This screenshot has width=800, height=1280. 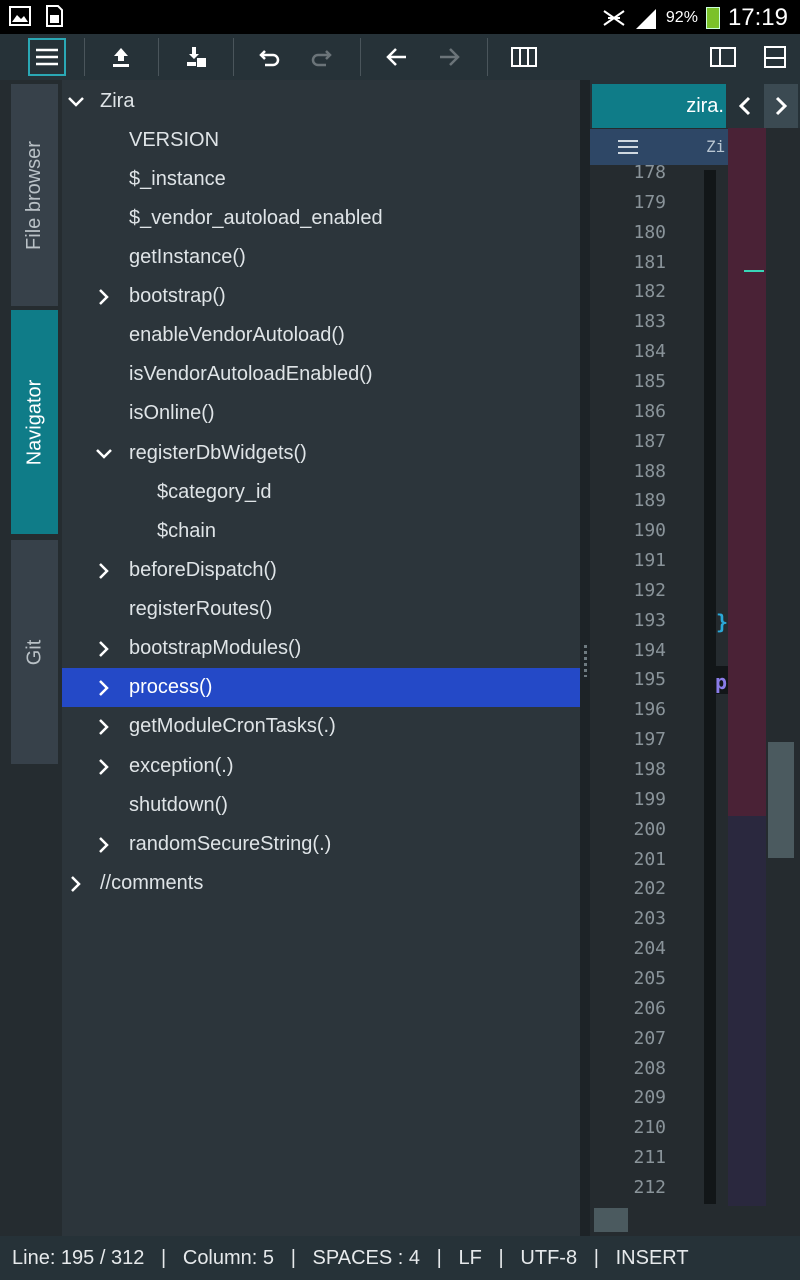 I want to click on line-number: 179, so click(x=649, y=202).